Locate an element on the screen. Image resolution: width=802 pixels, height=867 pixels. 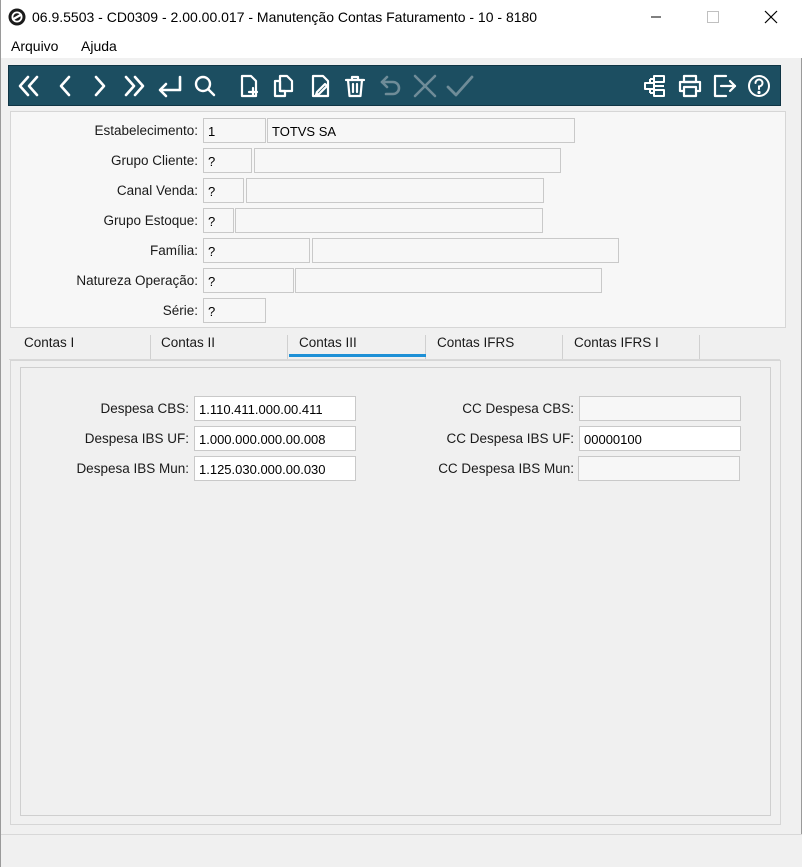
menu-bar: Arquivo Ajuda is located at coordinates (401, 46).